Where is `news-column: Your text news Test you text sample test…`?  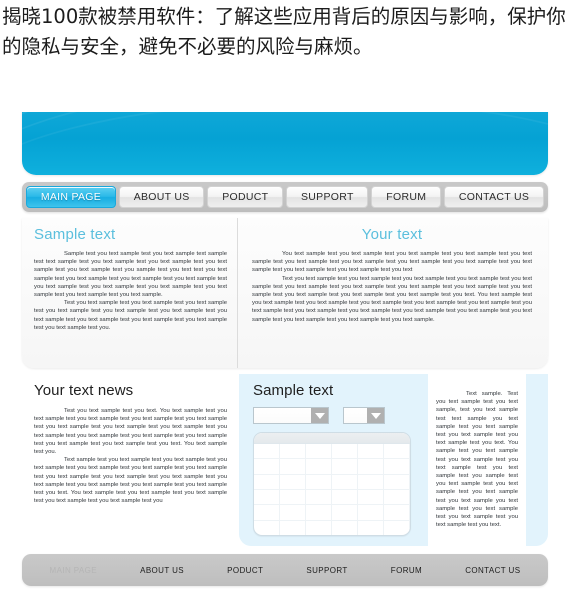 news-column: Your text news Test you text sample test… is located at coordinates (130, 460).